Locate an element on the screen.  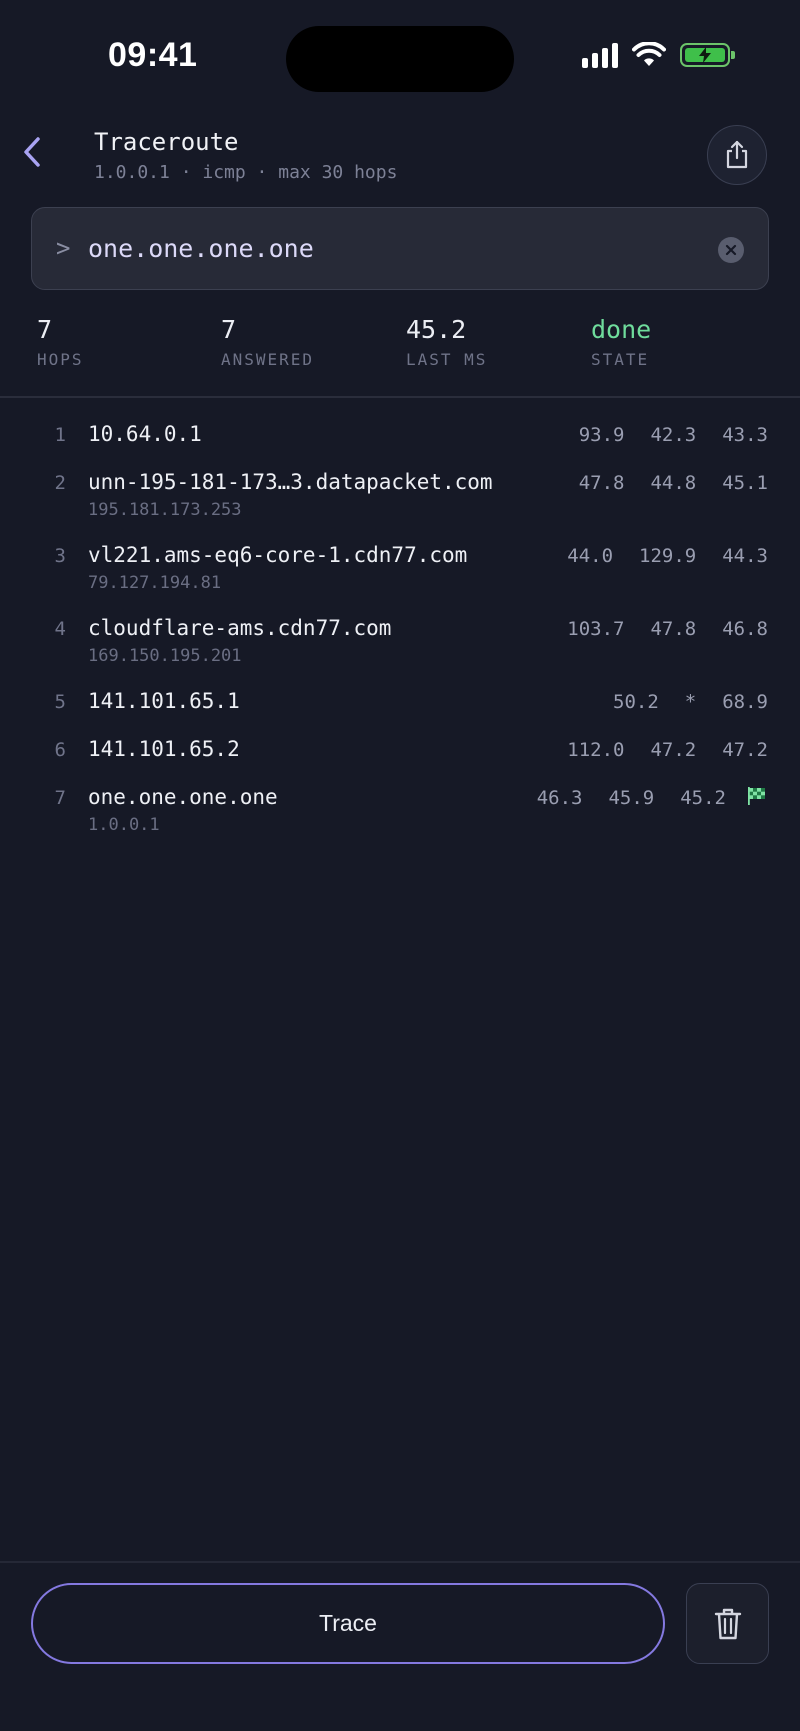
wifi-icon is located at coordinates (649, 54).